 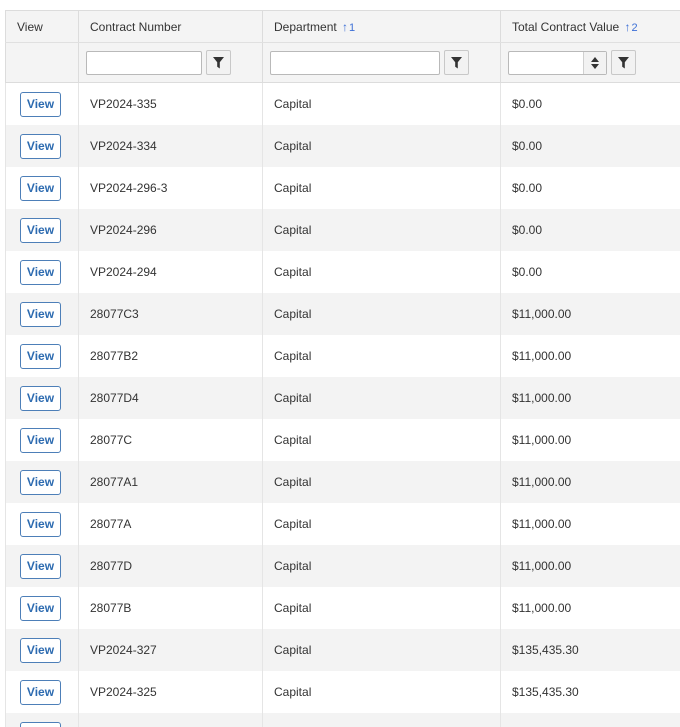 I want to click on cell-contract-number: 28077B2, so click(x=170, y=356).